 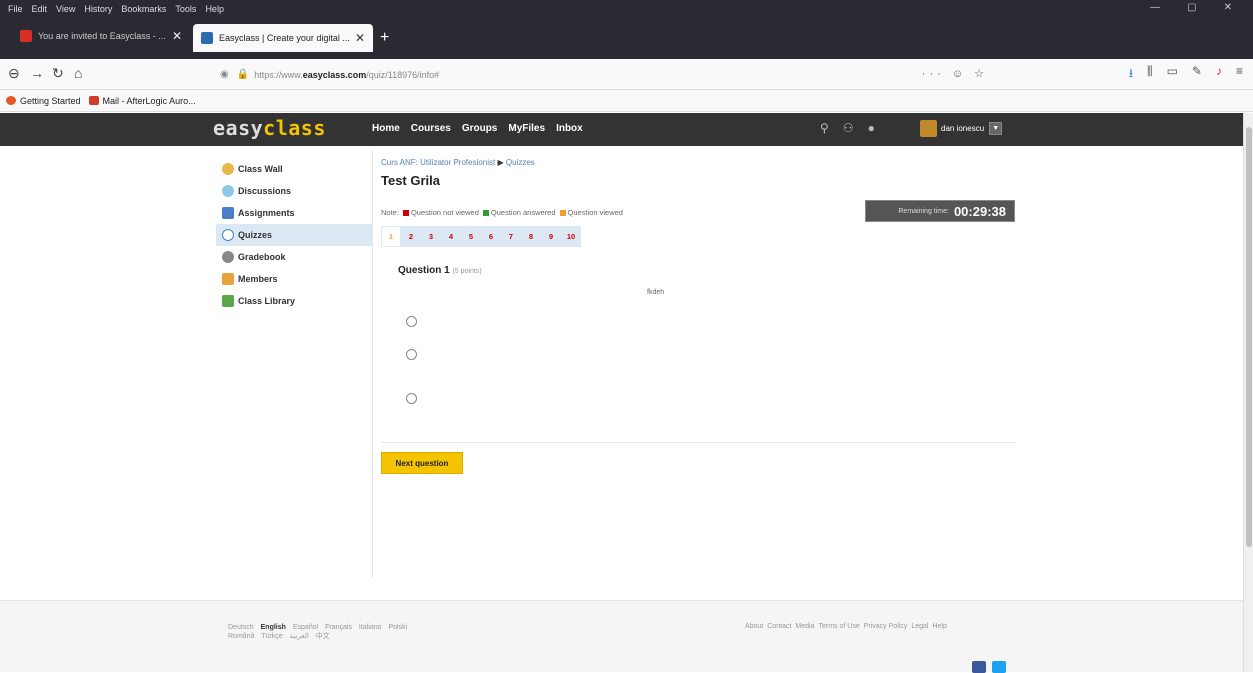 I want to click on menu-view: View, so click(x=65, y=9).